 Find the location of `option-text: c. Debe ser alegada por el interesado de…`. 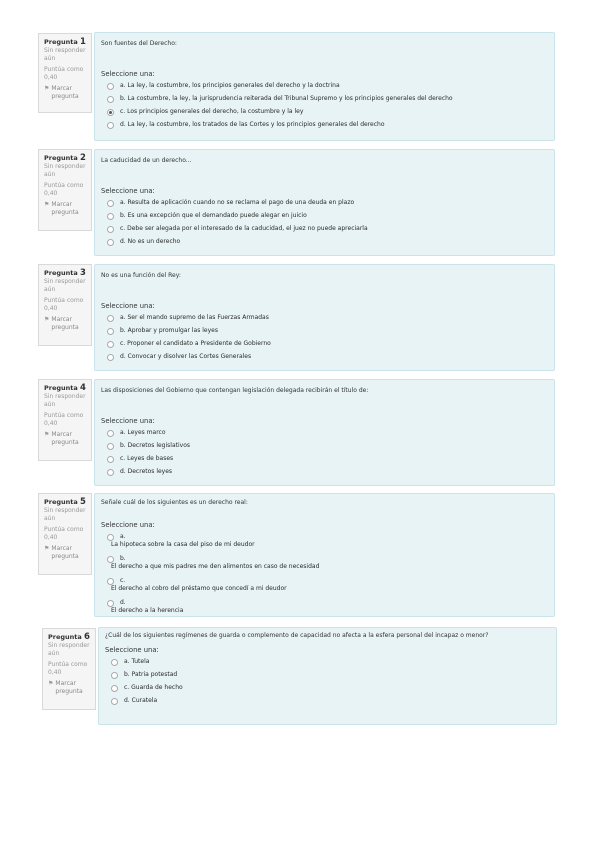

option-text: c. Debe ser alegada por el interesado de… is located at coordinates (244, 228).